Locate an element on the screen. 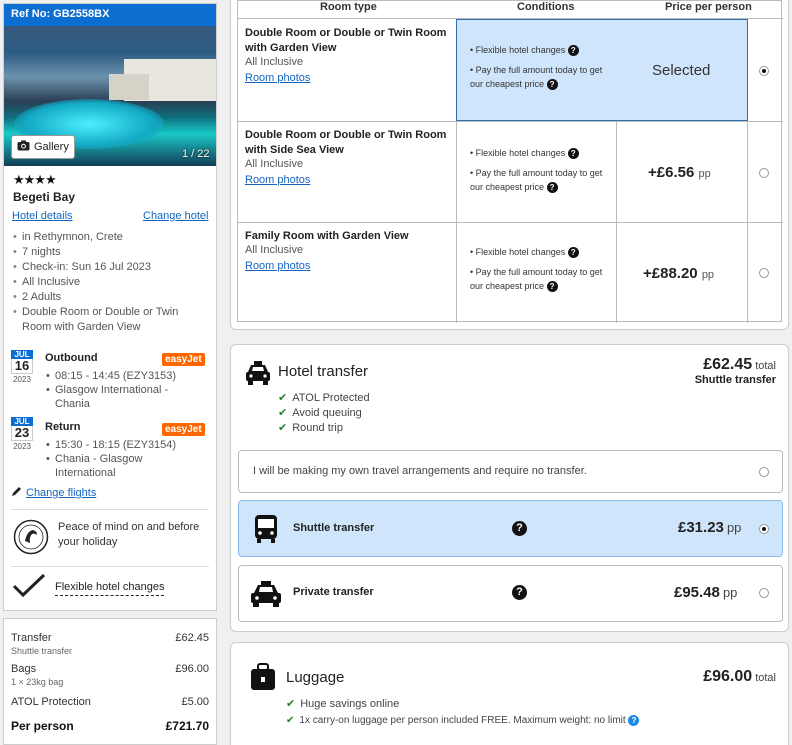  protection-text: Peace of mind on and before your holiday is located at coordinates (129, 534).